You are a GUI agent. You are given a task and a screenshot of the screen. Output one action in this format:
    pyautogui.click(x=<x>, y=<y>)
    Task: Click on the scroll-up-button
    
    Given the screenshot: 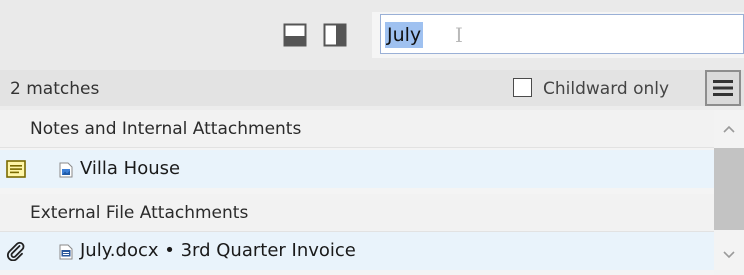 What is the action you would take?
    pyautogui.click(x=729, y=129)
    